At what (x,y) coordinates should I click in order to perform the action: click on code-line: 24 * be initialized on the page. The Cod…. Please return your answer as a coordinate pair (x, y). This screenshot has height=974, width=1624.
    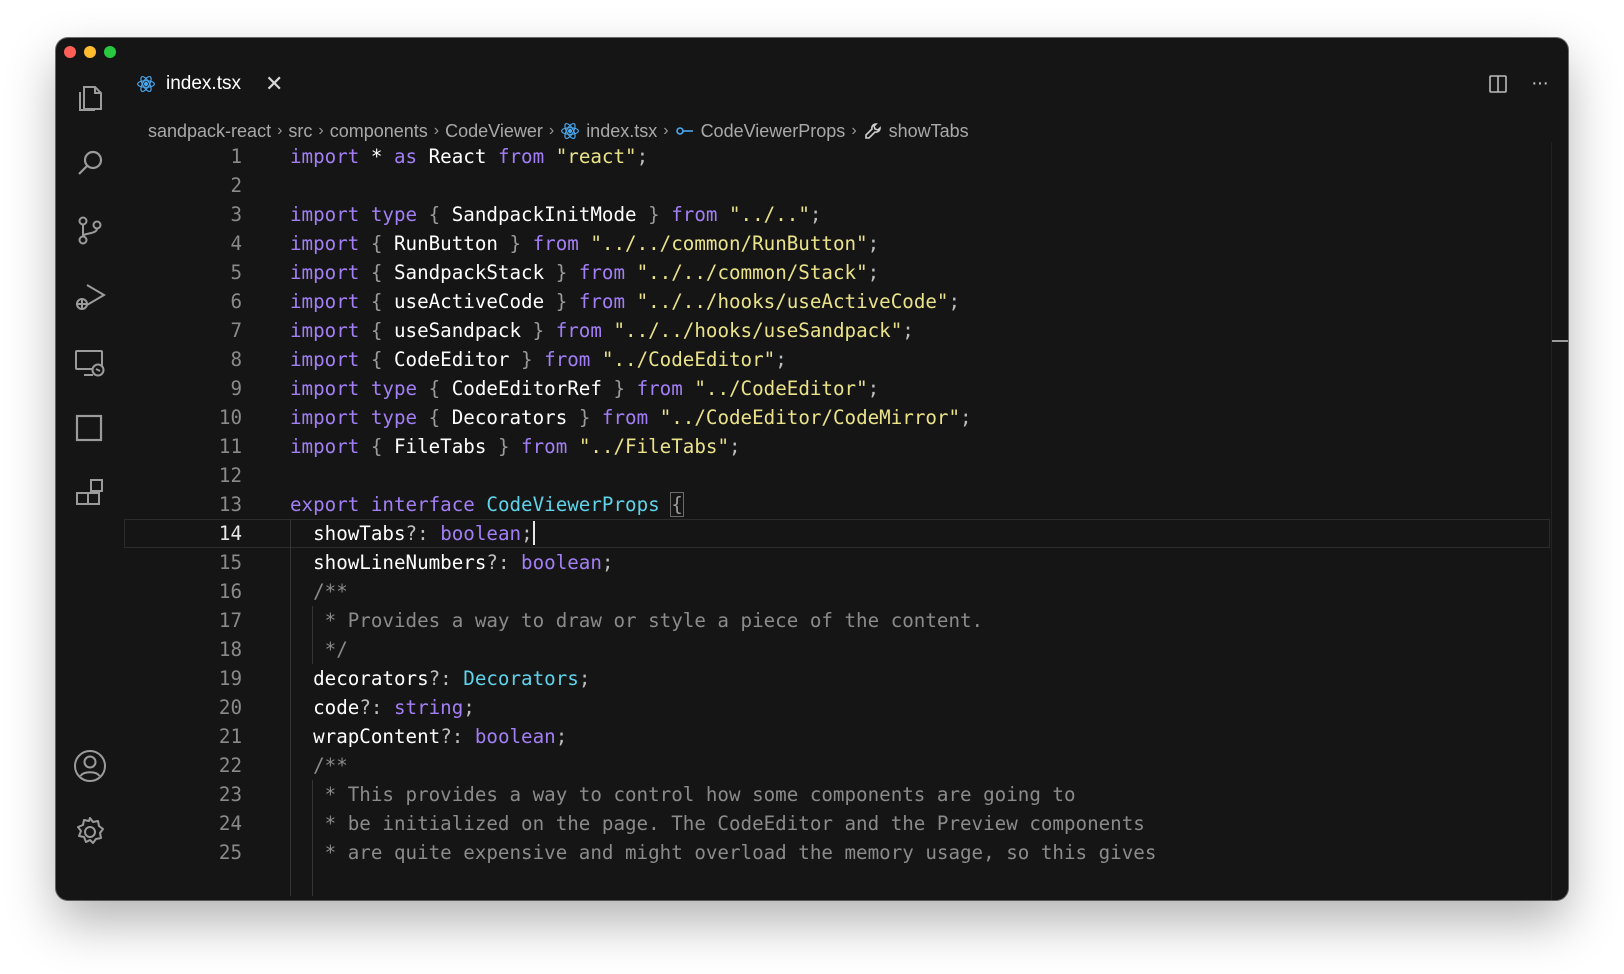
    Looking at the image, I should click on (837, 823).